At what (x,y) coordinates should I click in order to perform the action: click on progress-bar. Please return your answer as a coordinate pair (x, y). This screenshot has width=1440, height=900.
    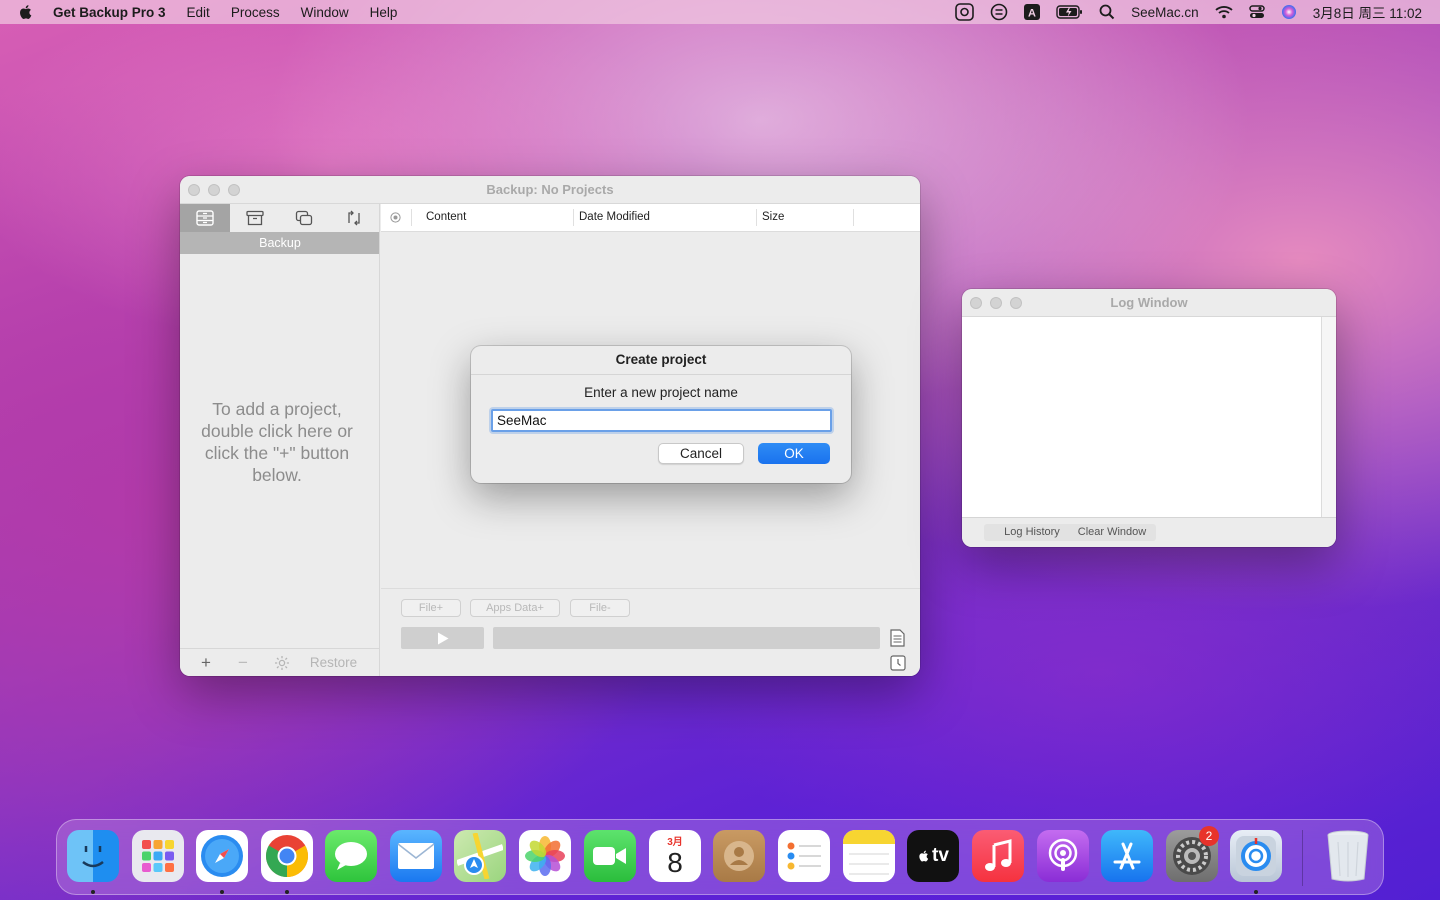
    Looking at the image, I should click on (686, 638).